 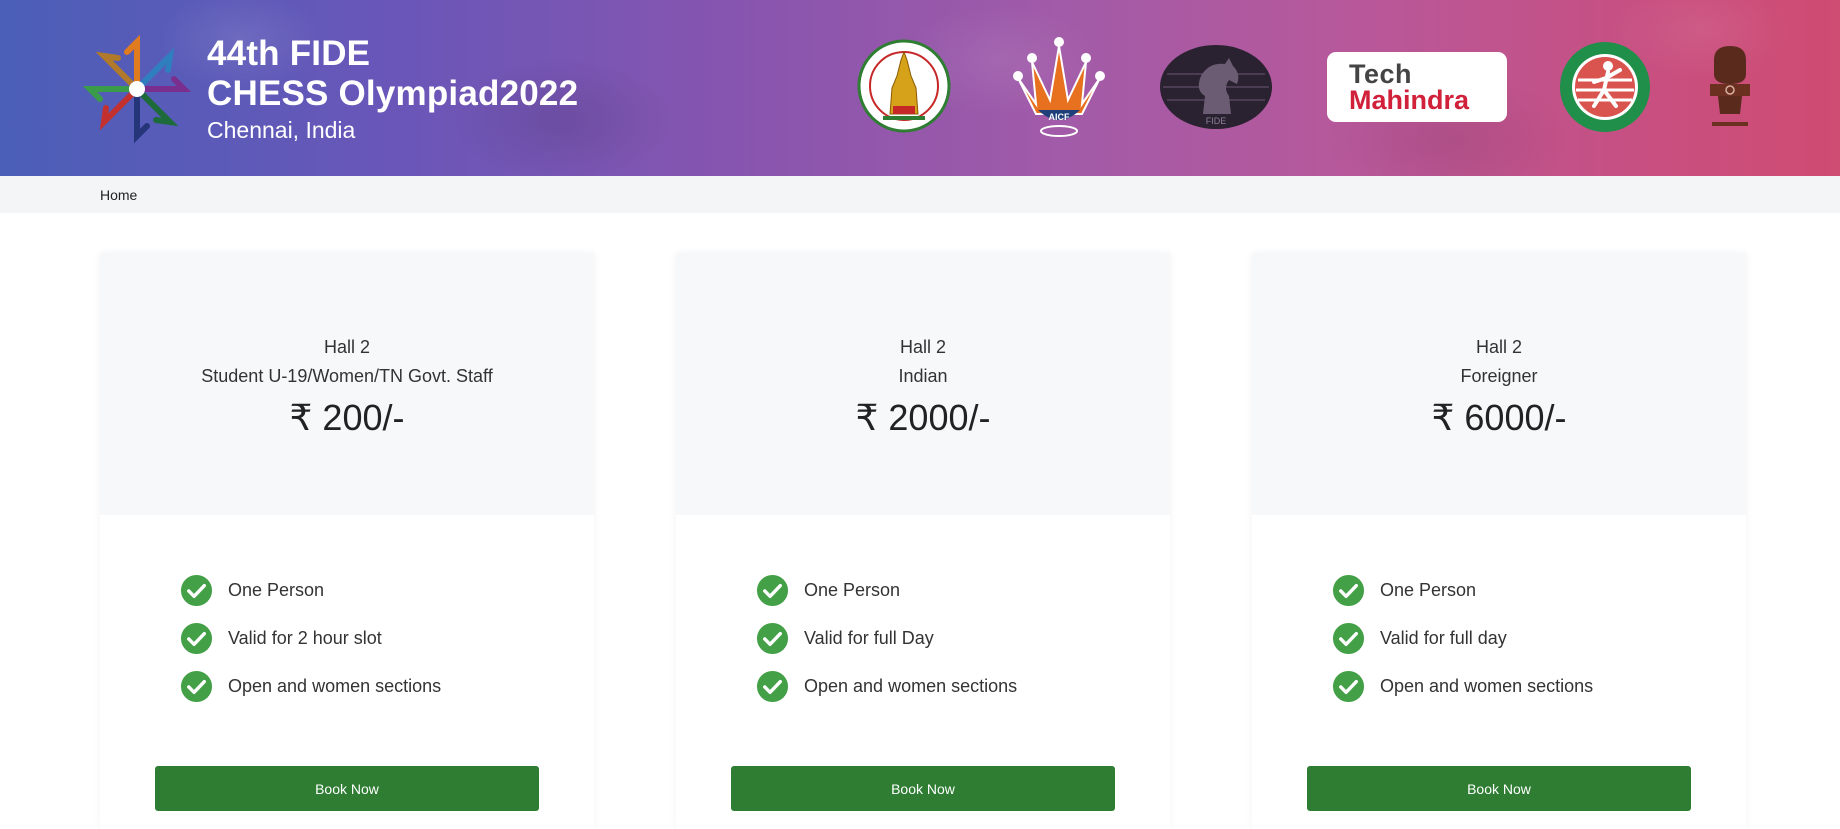 I want to click on tamil-nadu-emblem-icon, so click(x=904, y=86).